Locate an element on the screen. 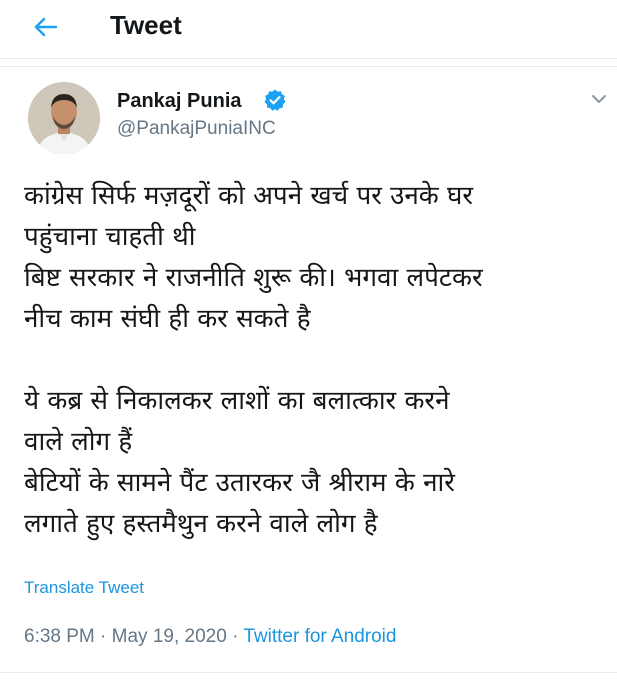 The width and height of the screenshot is (617, 680). more-options-button is located at coordinates (599, 99).